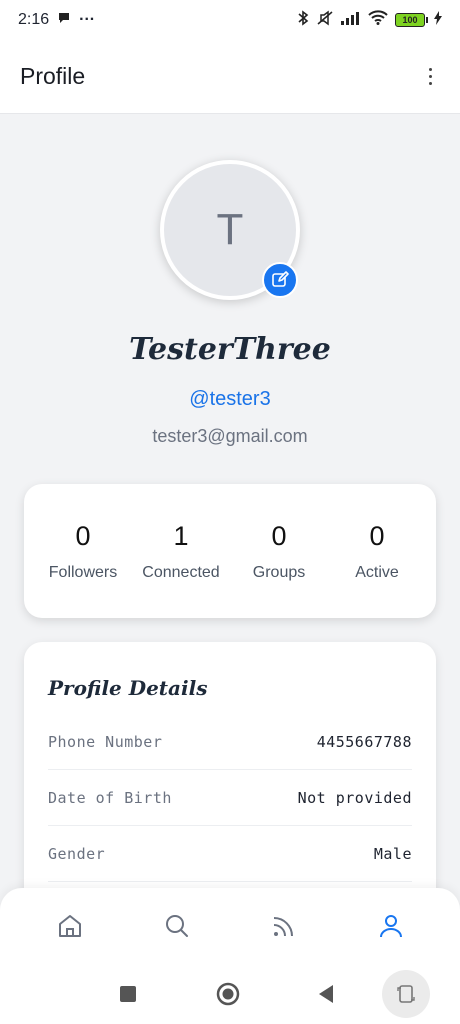 This screenshot has height=1024, width=460. What do you see at coordinates (351, 20) in the screenshot?
I see `signal-icon` at bounding box center [351, 20].